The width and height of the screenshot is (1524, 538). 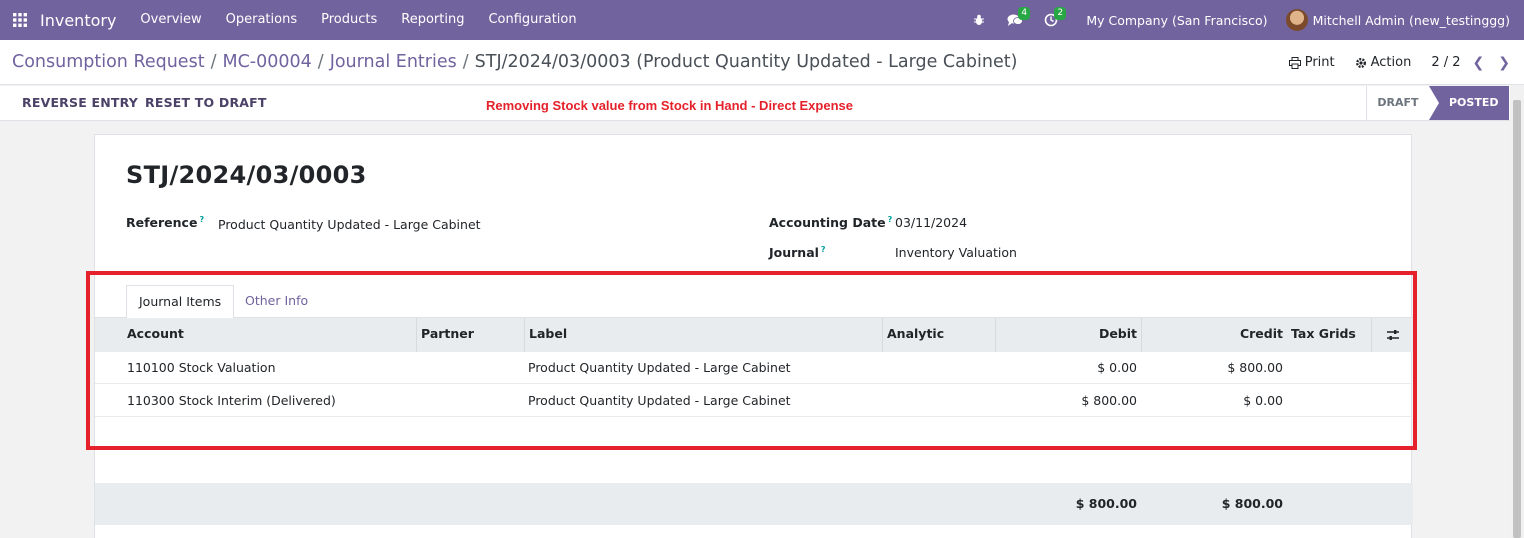 What do you see at coordinates (1296, 20) in the screenshot?
I see `avatar` at bounding box center [1296, 20].